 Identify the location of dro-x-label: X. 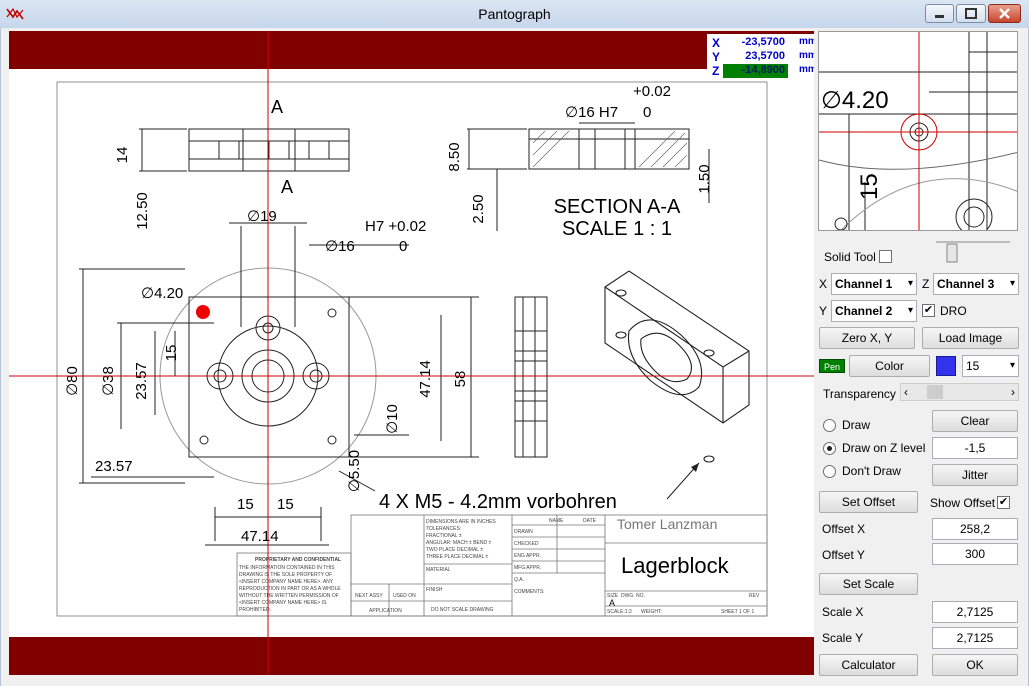
(716, 43).